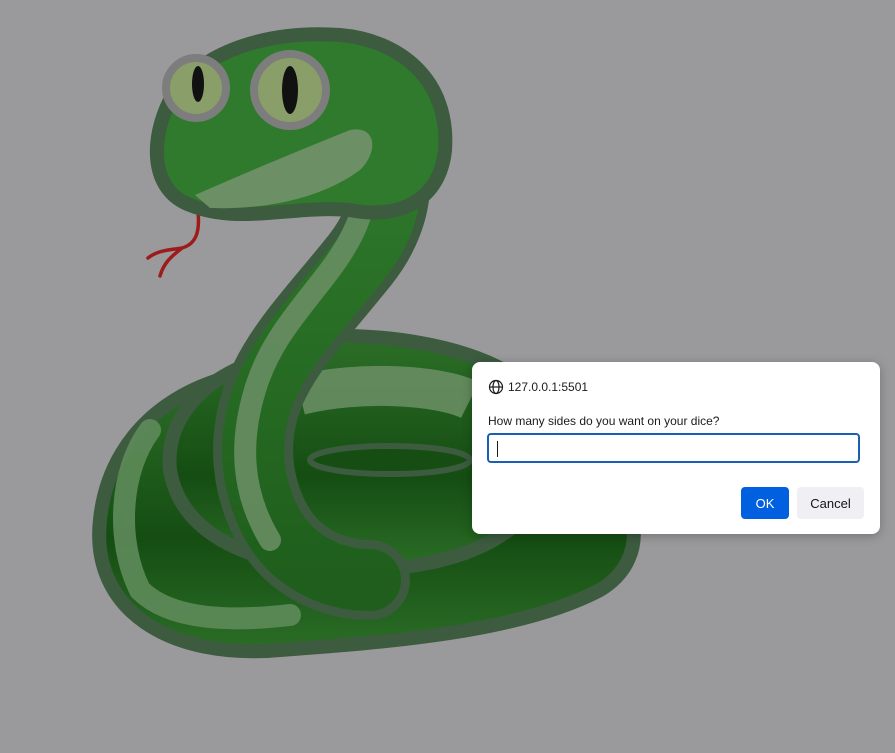  Describe the element at coordinates (604, 421) in the screenshot. I see `prompt-message: How many sides do you want on your dice?` at that location.